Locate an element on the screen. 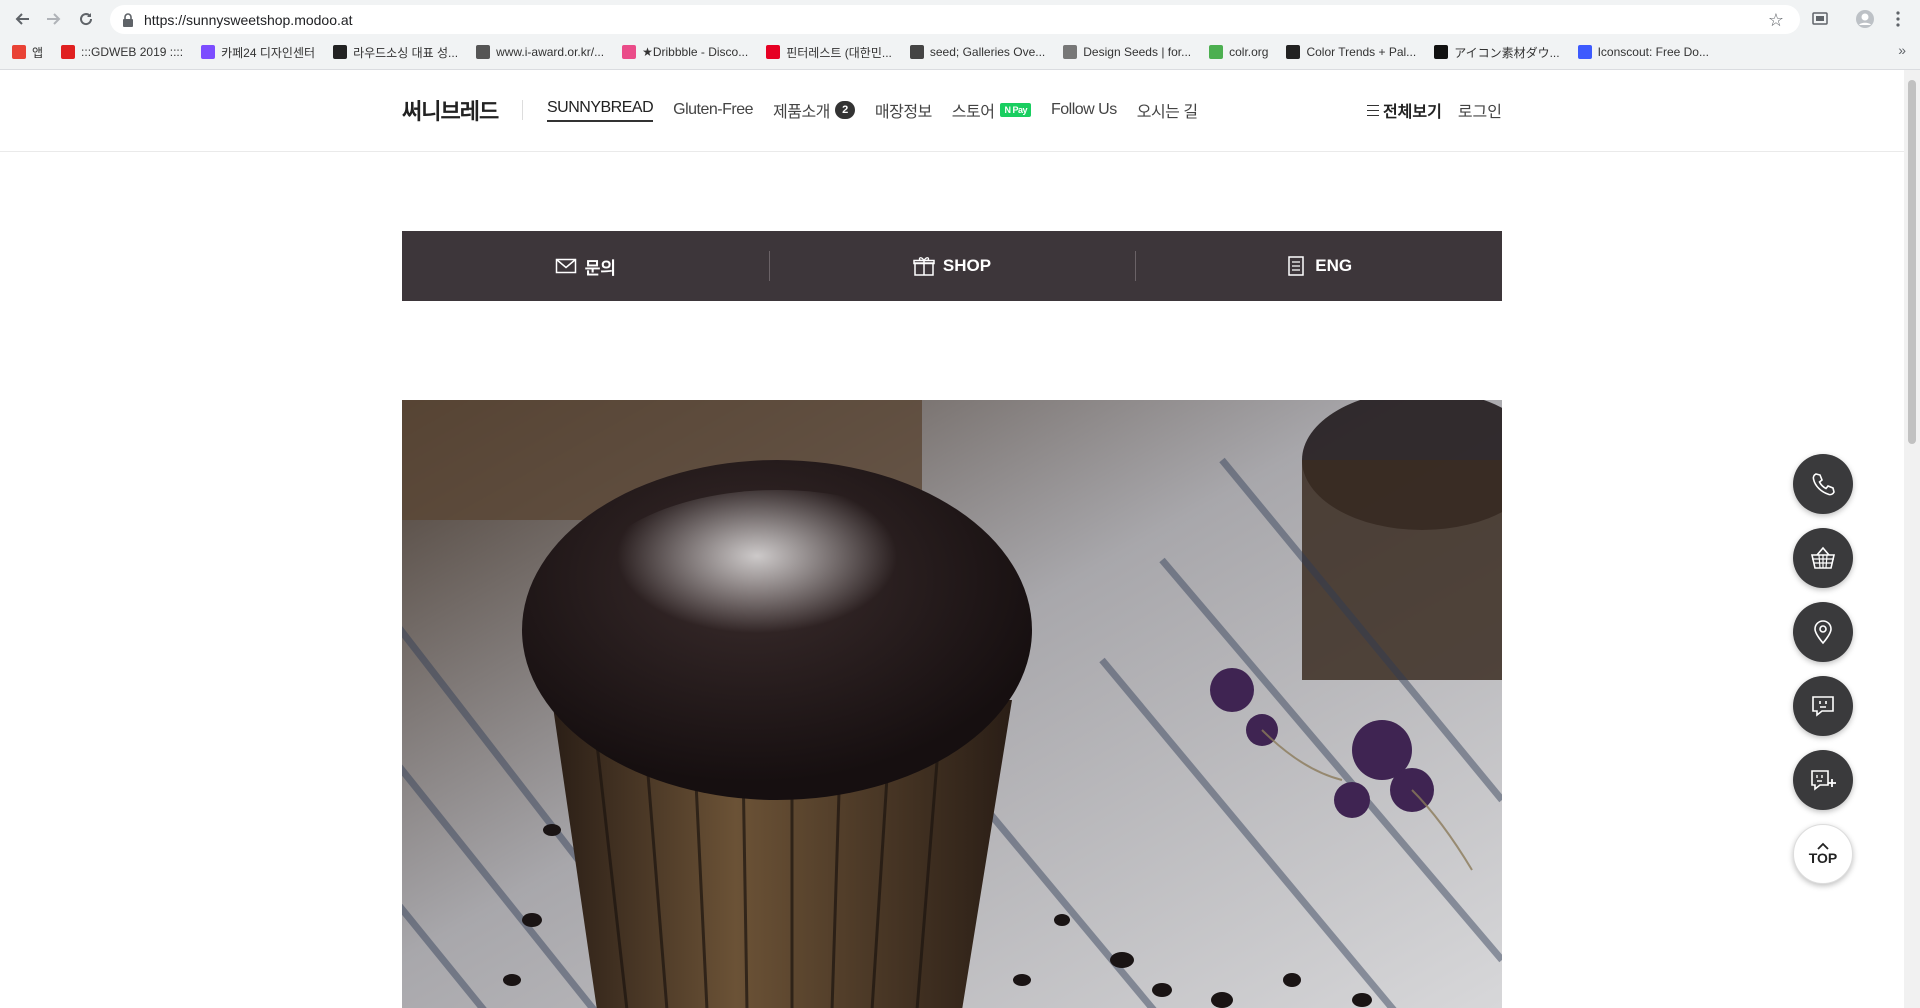 Image resolution: width=1920 pixels, height=1008 pixels. inquiry-button: 문의 is located at coordinates (585, 266).